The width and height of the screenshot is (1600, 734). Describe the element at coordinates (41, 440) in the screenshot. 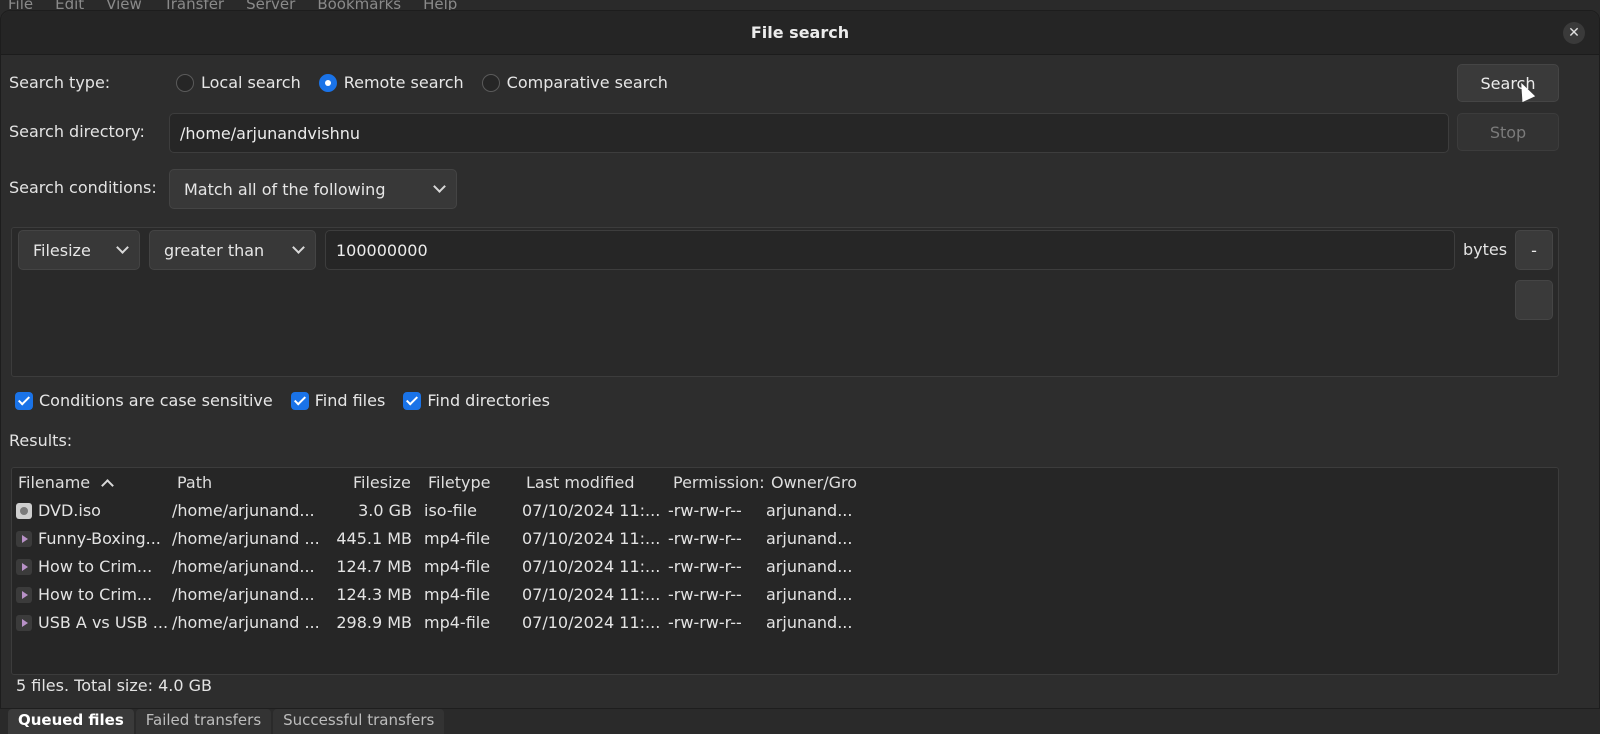

I see `results-label: Results:` at that location.